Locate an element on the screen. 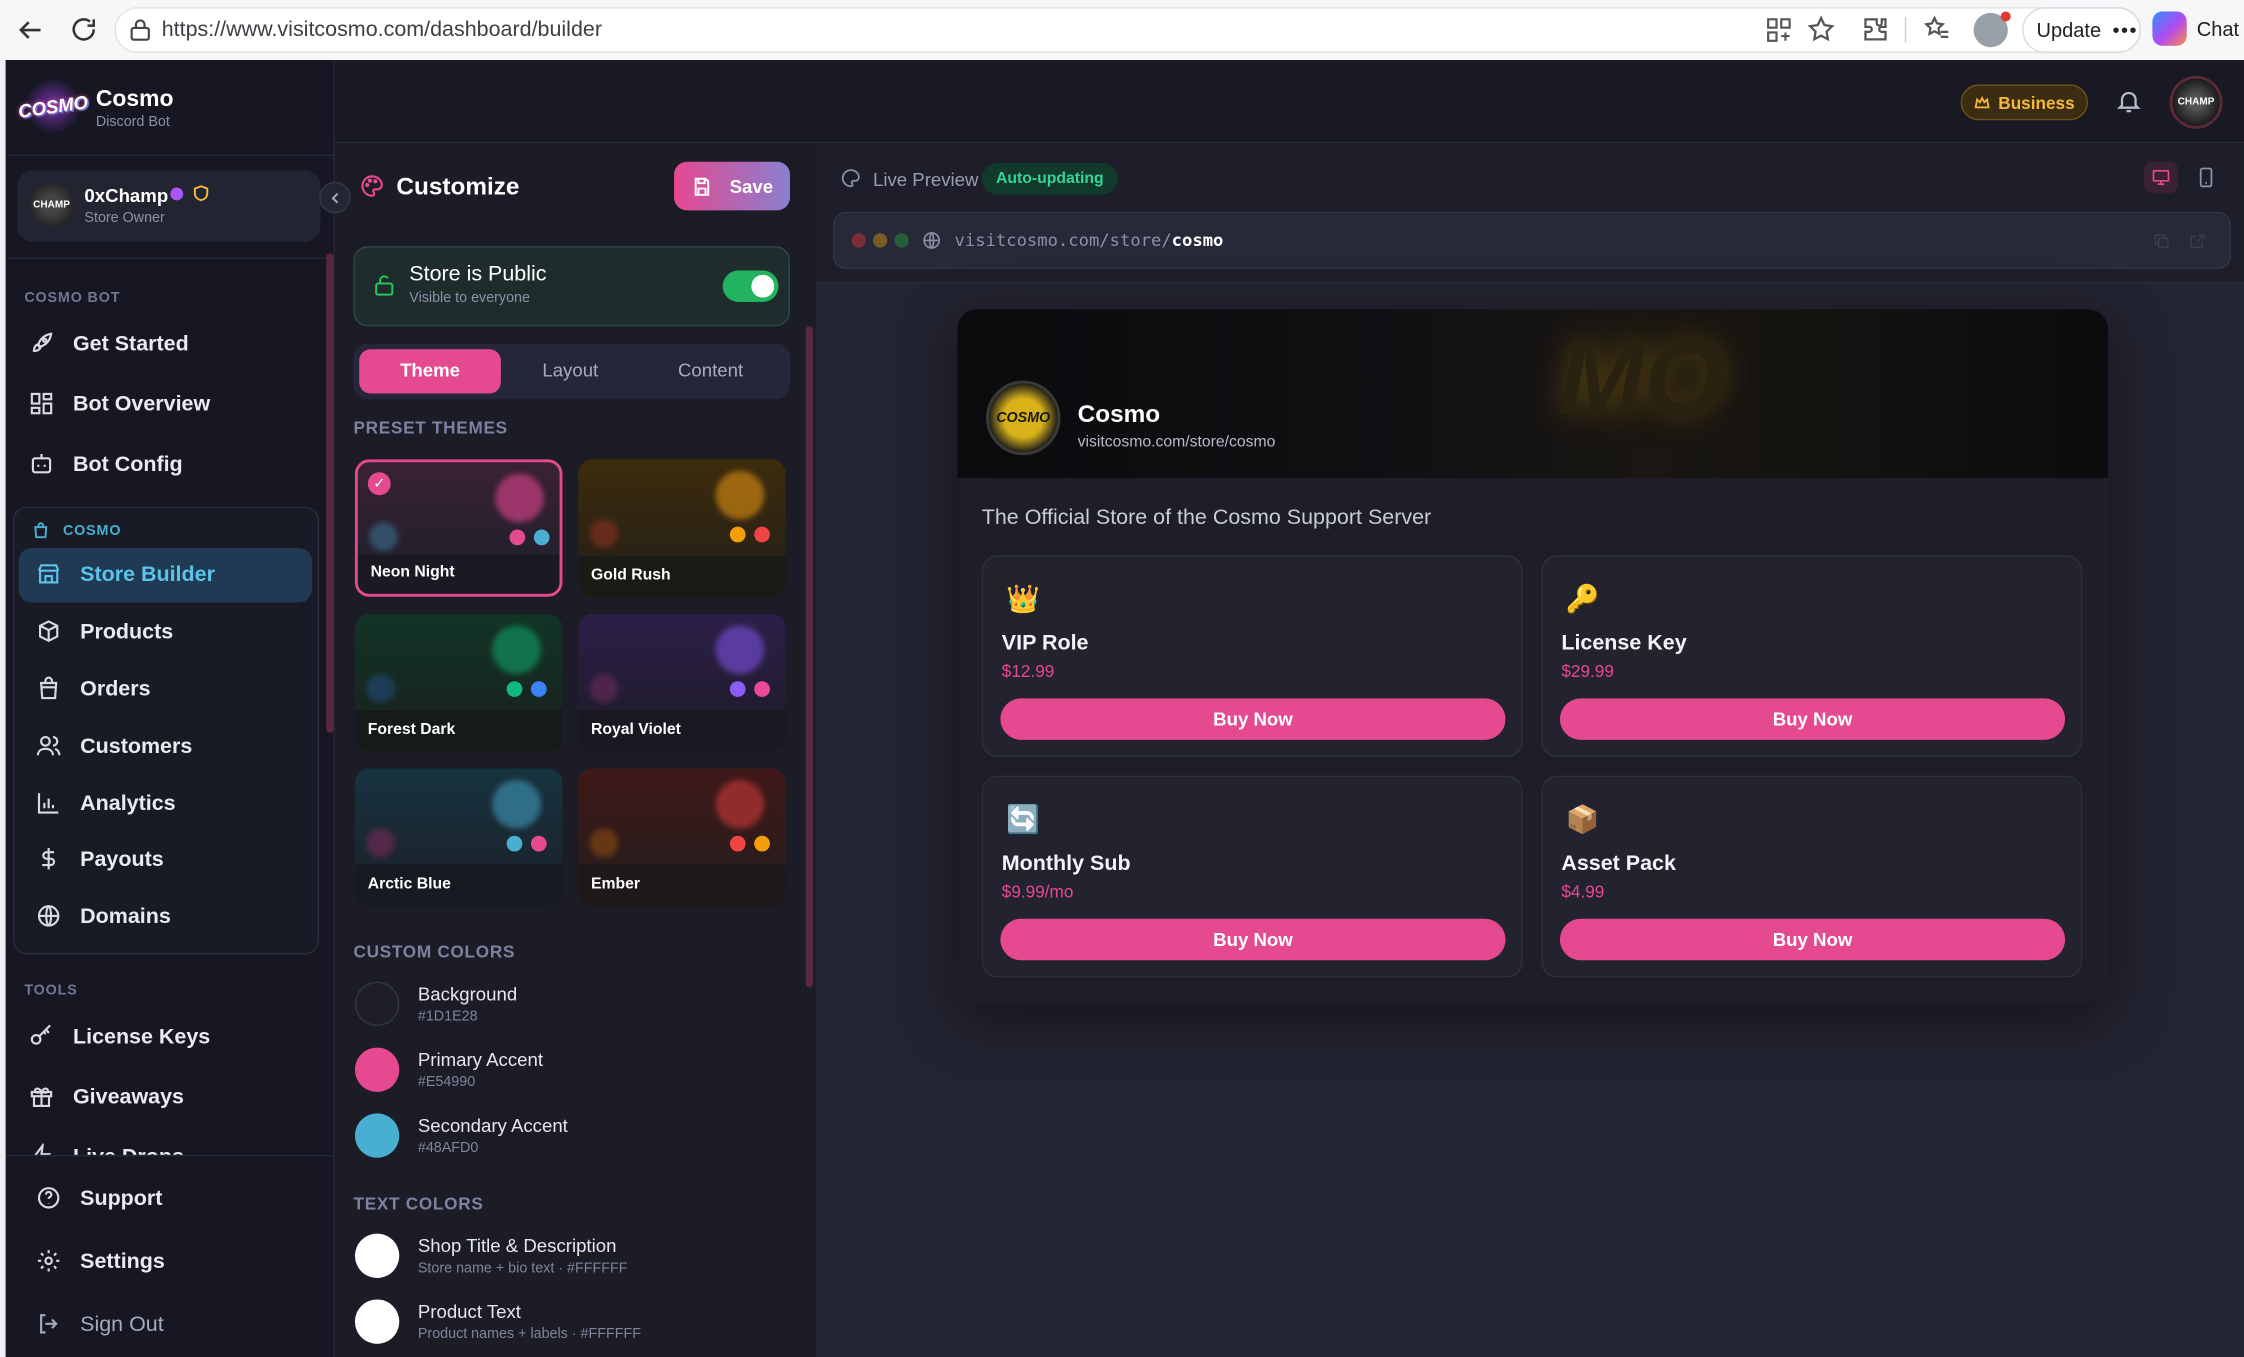 The width and height of the screenshot is (2244, 1357). theme-card-gold-rush: Gold Rush is located at coordinates (682, 528).